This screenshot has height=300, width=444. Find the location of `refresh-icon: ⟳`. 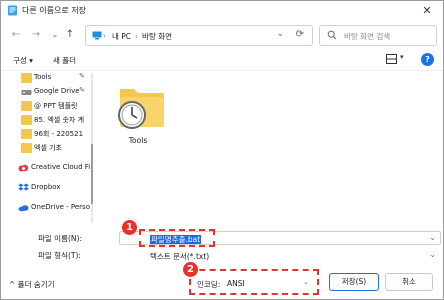

refresh-icon: ⟳ is located at coordinates (300, 34).